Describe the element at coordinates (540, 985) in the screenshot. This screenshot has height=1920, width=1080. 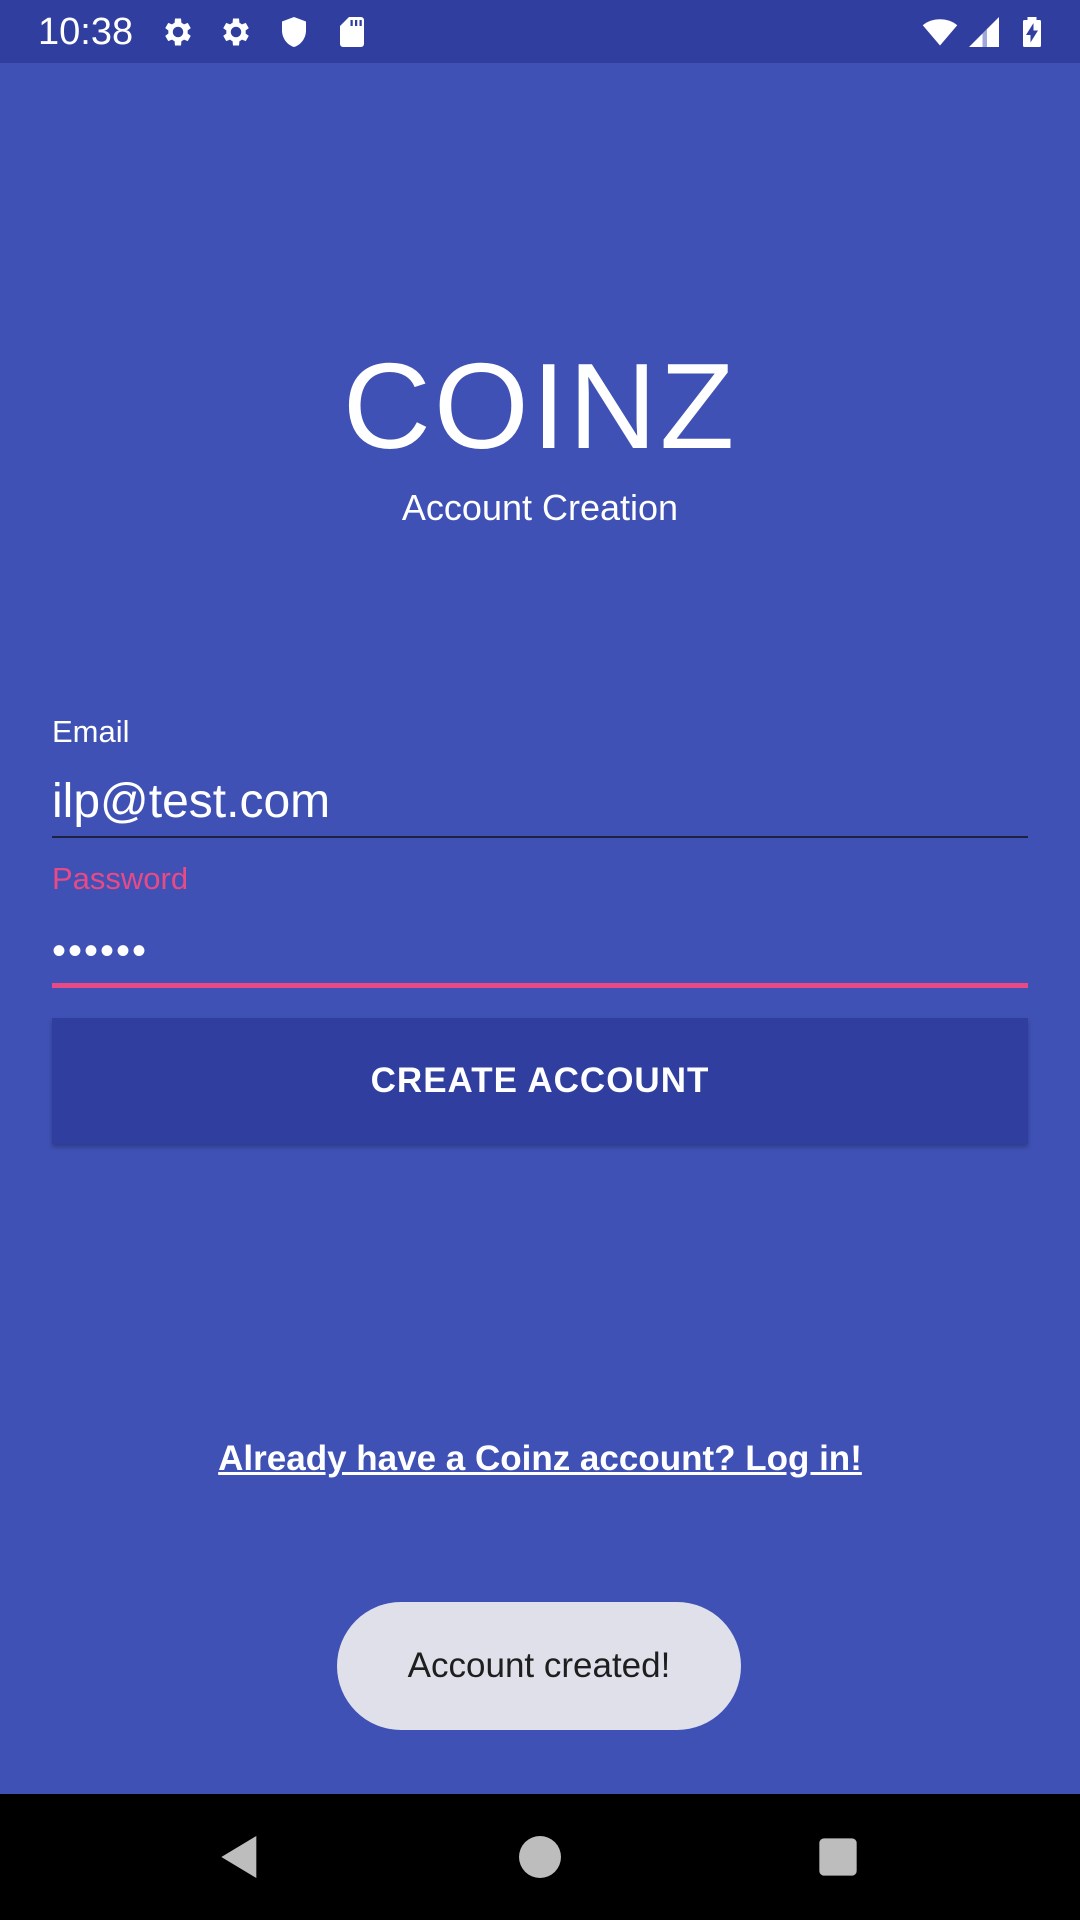
I see `password-underline` at that location.